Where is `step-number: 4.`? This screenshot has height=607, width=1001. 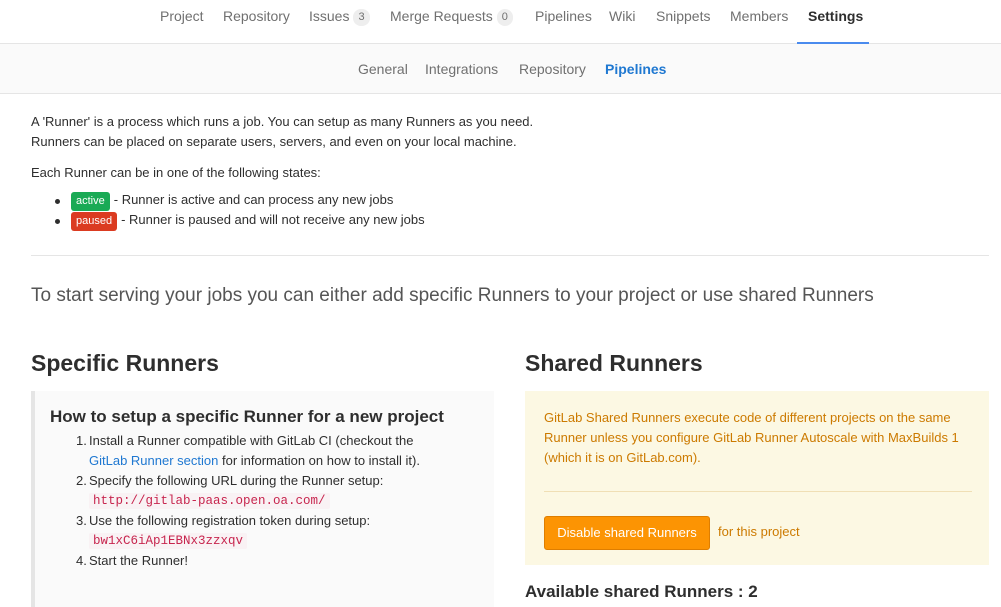
step-number: 4. is located at coordinates (81, 560).